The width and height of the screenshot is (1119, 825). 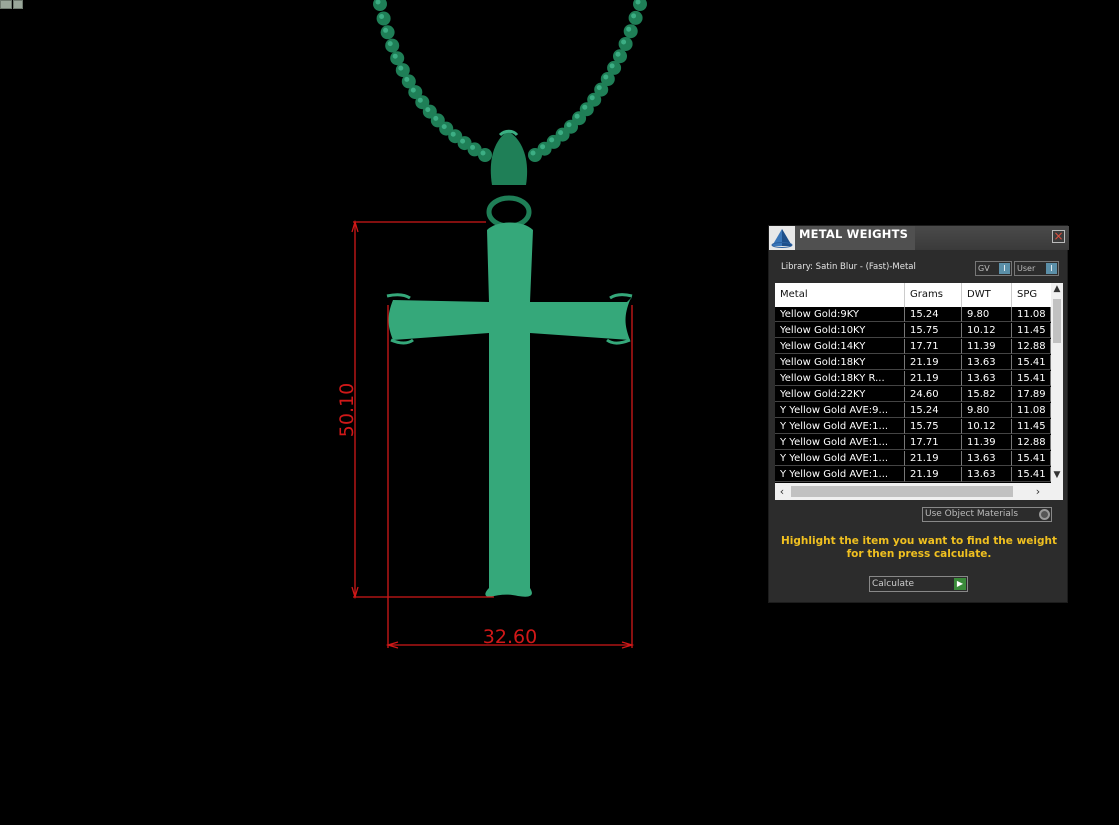 I want to click on table-row: Y Yellow Gold AVE:9... 15.24 9.80 11.08, so click(x=913, y=411).